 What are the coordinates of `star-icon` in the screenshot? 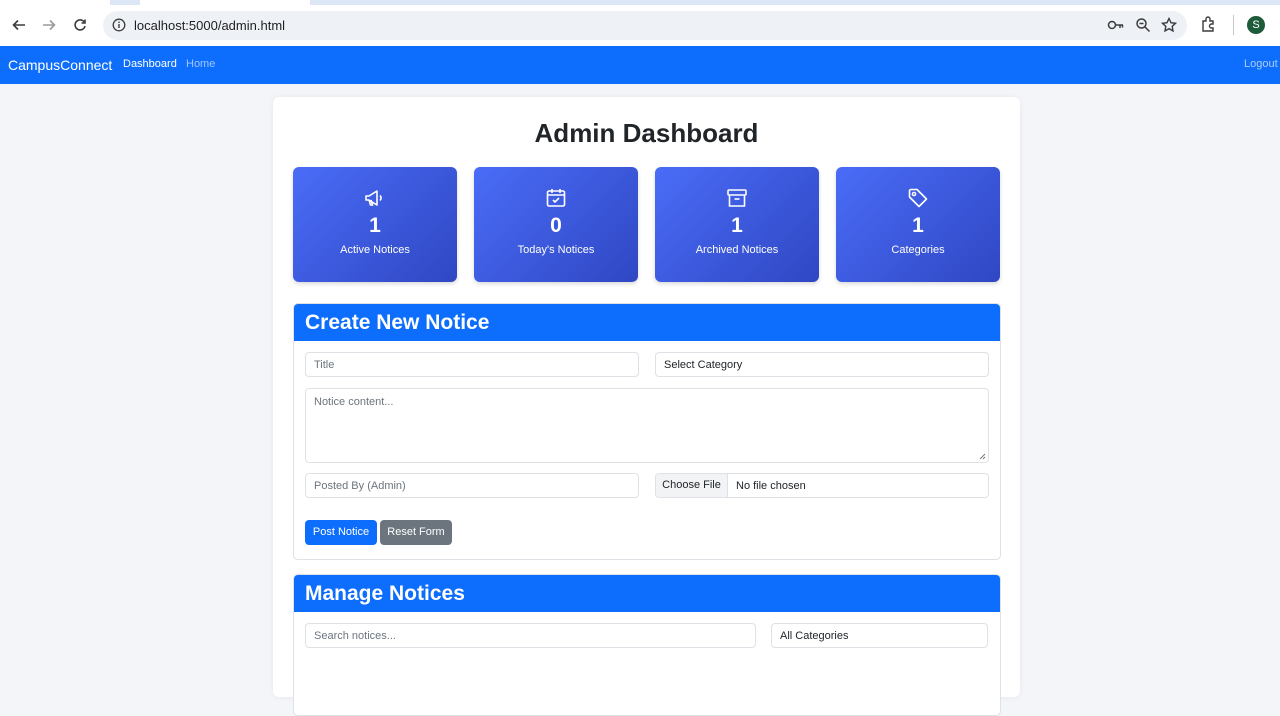 It's located at (1169, 25).